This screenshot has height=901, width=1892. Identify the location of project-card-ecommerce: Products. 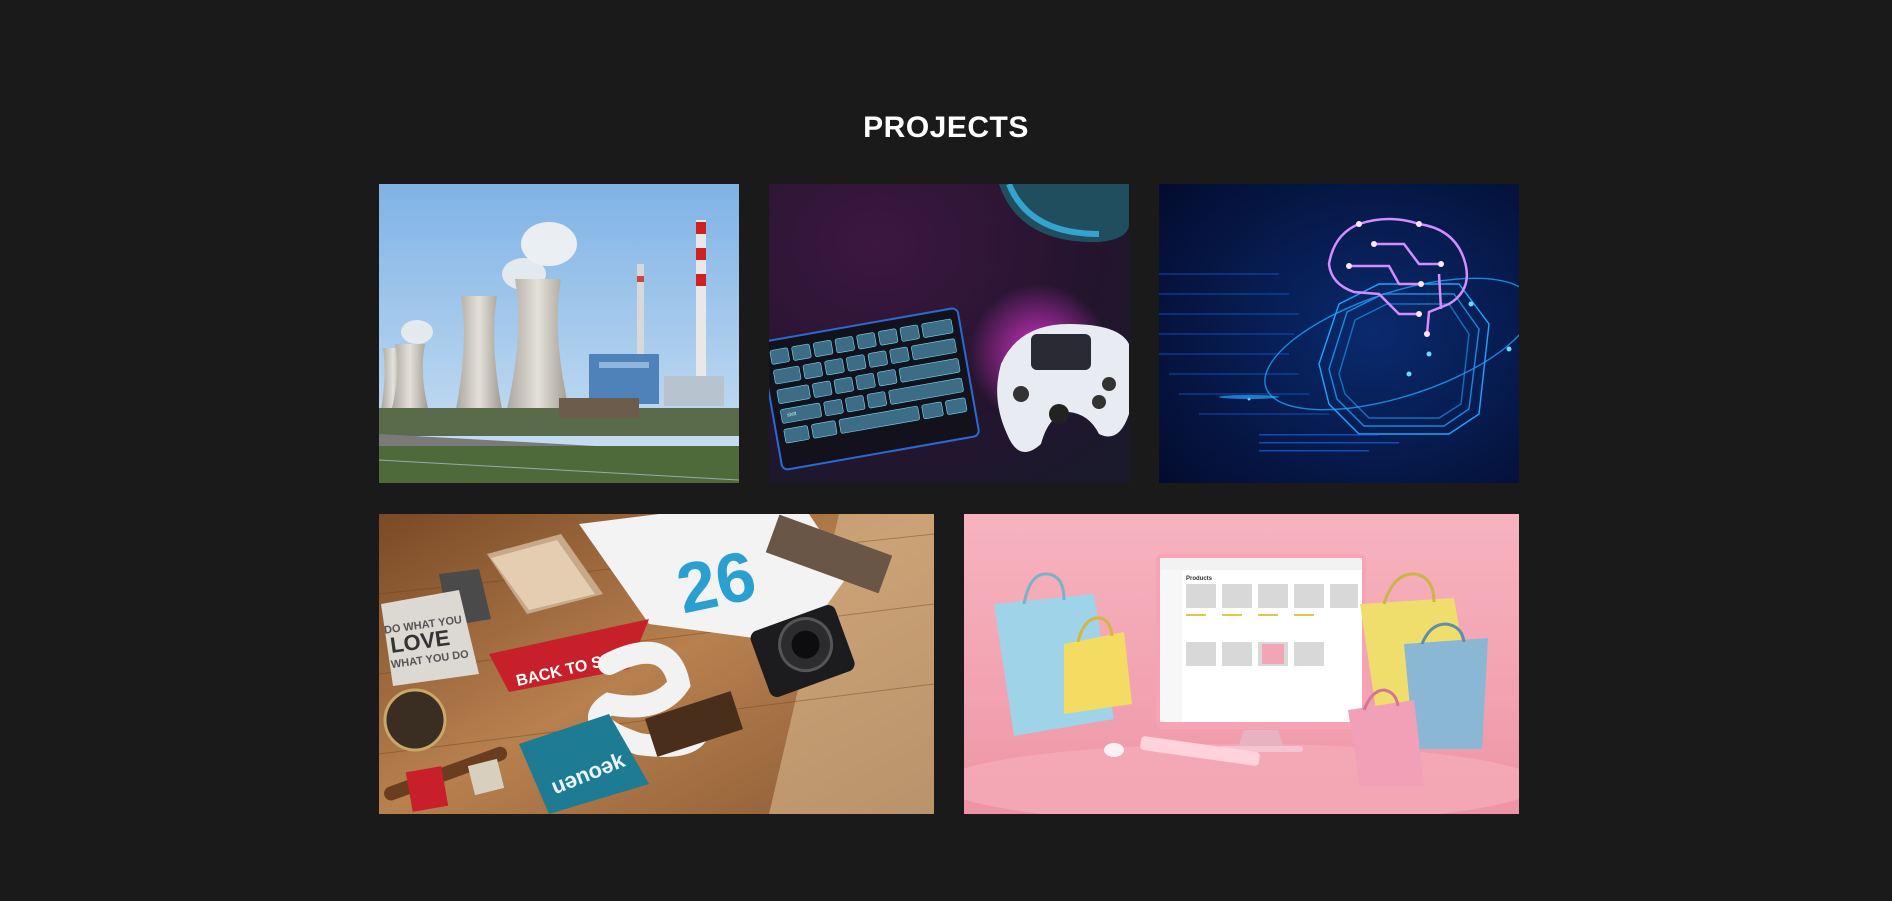
(1241, 664).